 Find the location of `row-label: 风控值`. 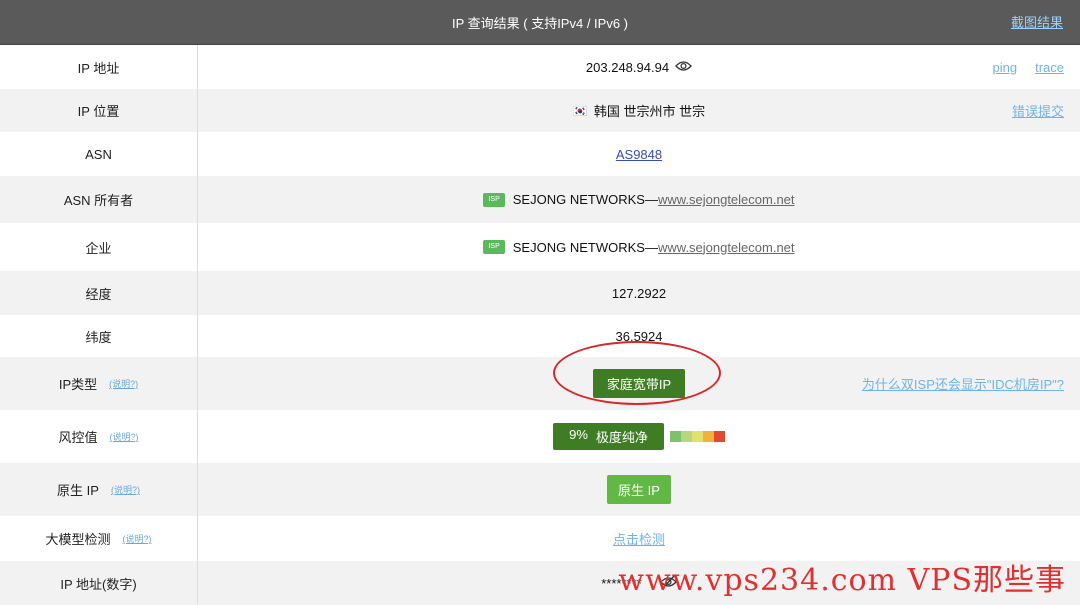

row-label: 风控值 is located at coordinates (78, 437).